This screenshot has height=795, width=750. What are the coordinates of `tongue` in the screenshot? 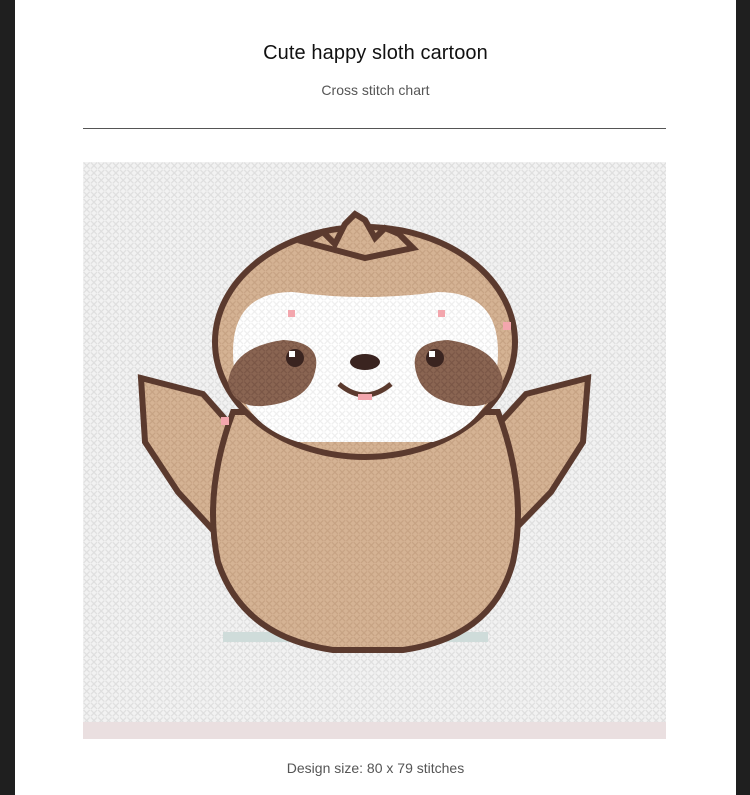 It's located at (365, 397).